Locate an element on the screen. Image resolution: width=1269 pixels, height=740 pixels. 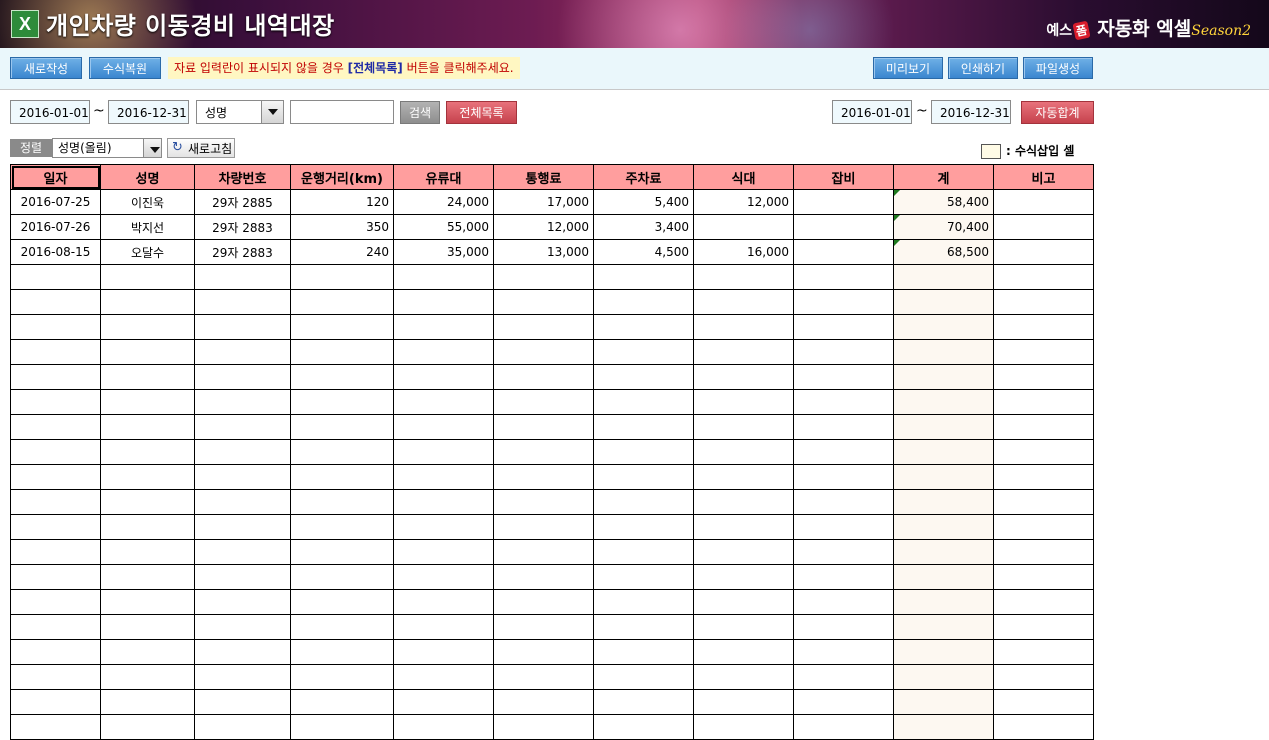
col-header-parking: 주차료 is located at coordinates (643, 177).